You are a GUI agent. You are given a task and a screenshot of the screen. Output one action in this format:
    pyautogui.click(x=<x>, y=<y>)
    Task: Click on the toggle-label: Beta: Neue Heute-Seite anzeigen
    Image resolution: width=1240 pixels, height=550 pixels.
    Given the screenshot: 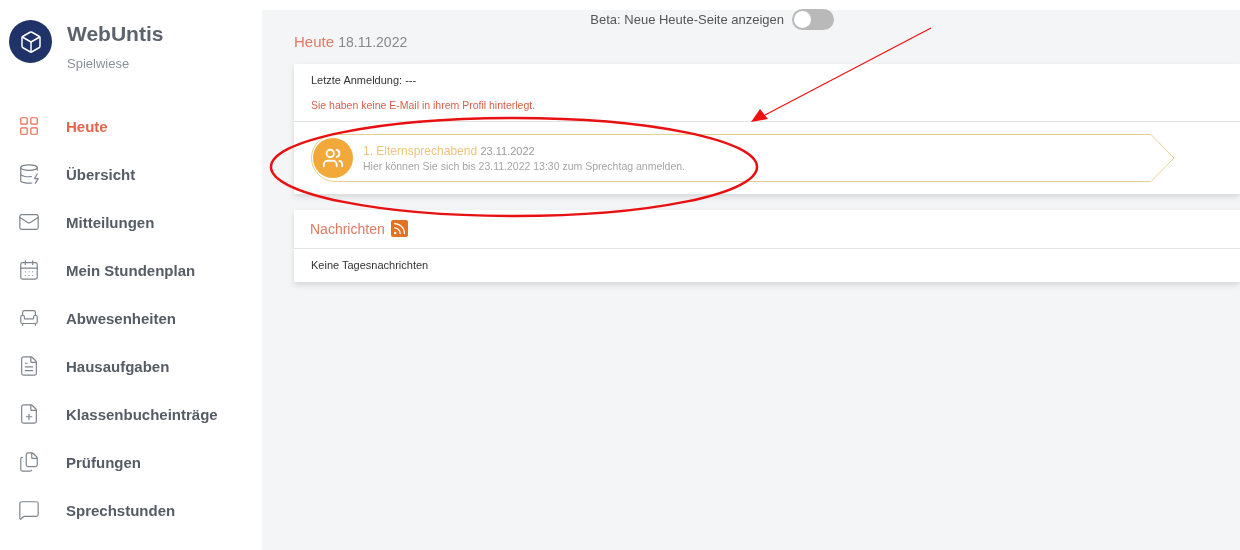 What is the action you would take?
    pyautogui.click(x=687, y=19)
    